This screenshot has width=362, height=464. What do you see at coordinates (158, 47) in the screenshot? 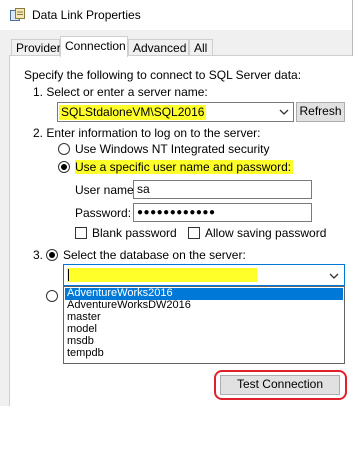
I see `tab-advanced: Advanced` at bounding box center [158, 47].